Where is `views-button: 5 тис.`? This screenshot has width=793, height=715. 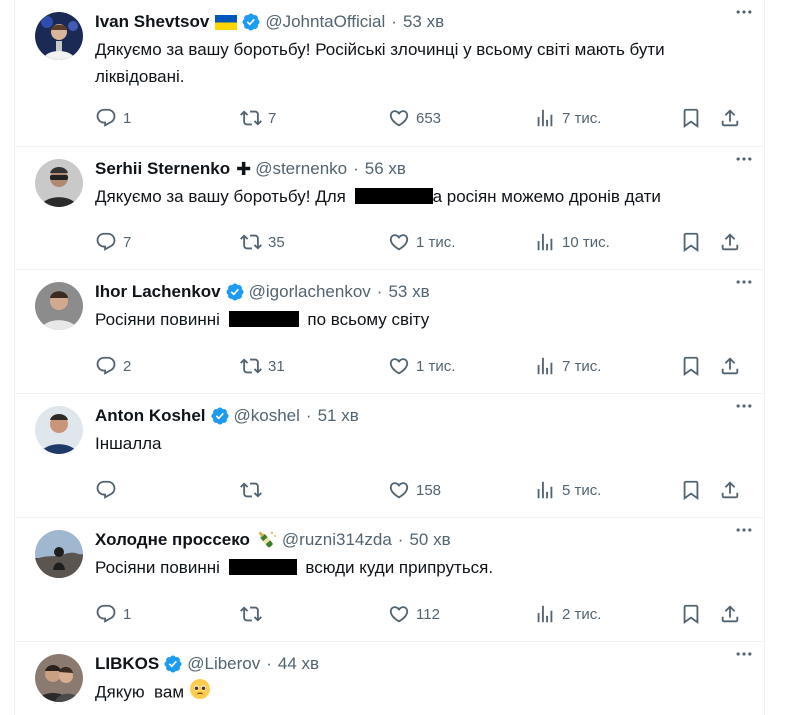 views-button: 5 тис. is located at coordinates (567, 490).